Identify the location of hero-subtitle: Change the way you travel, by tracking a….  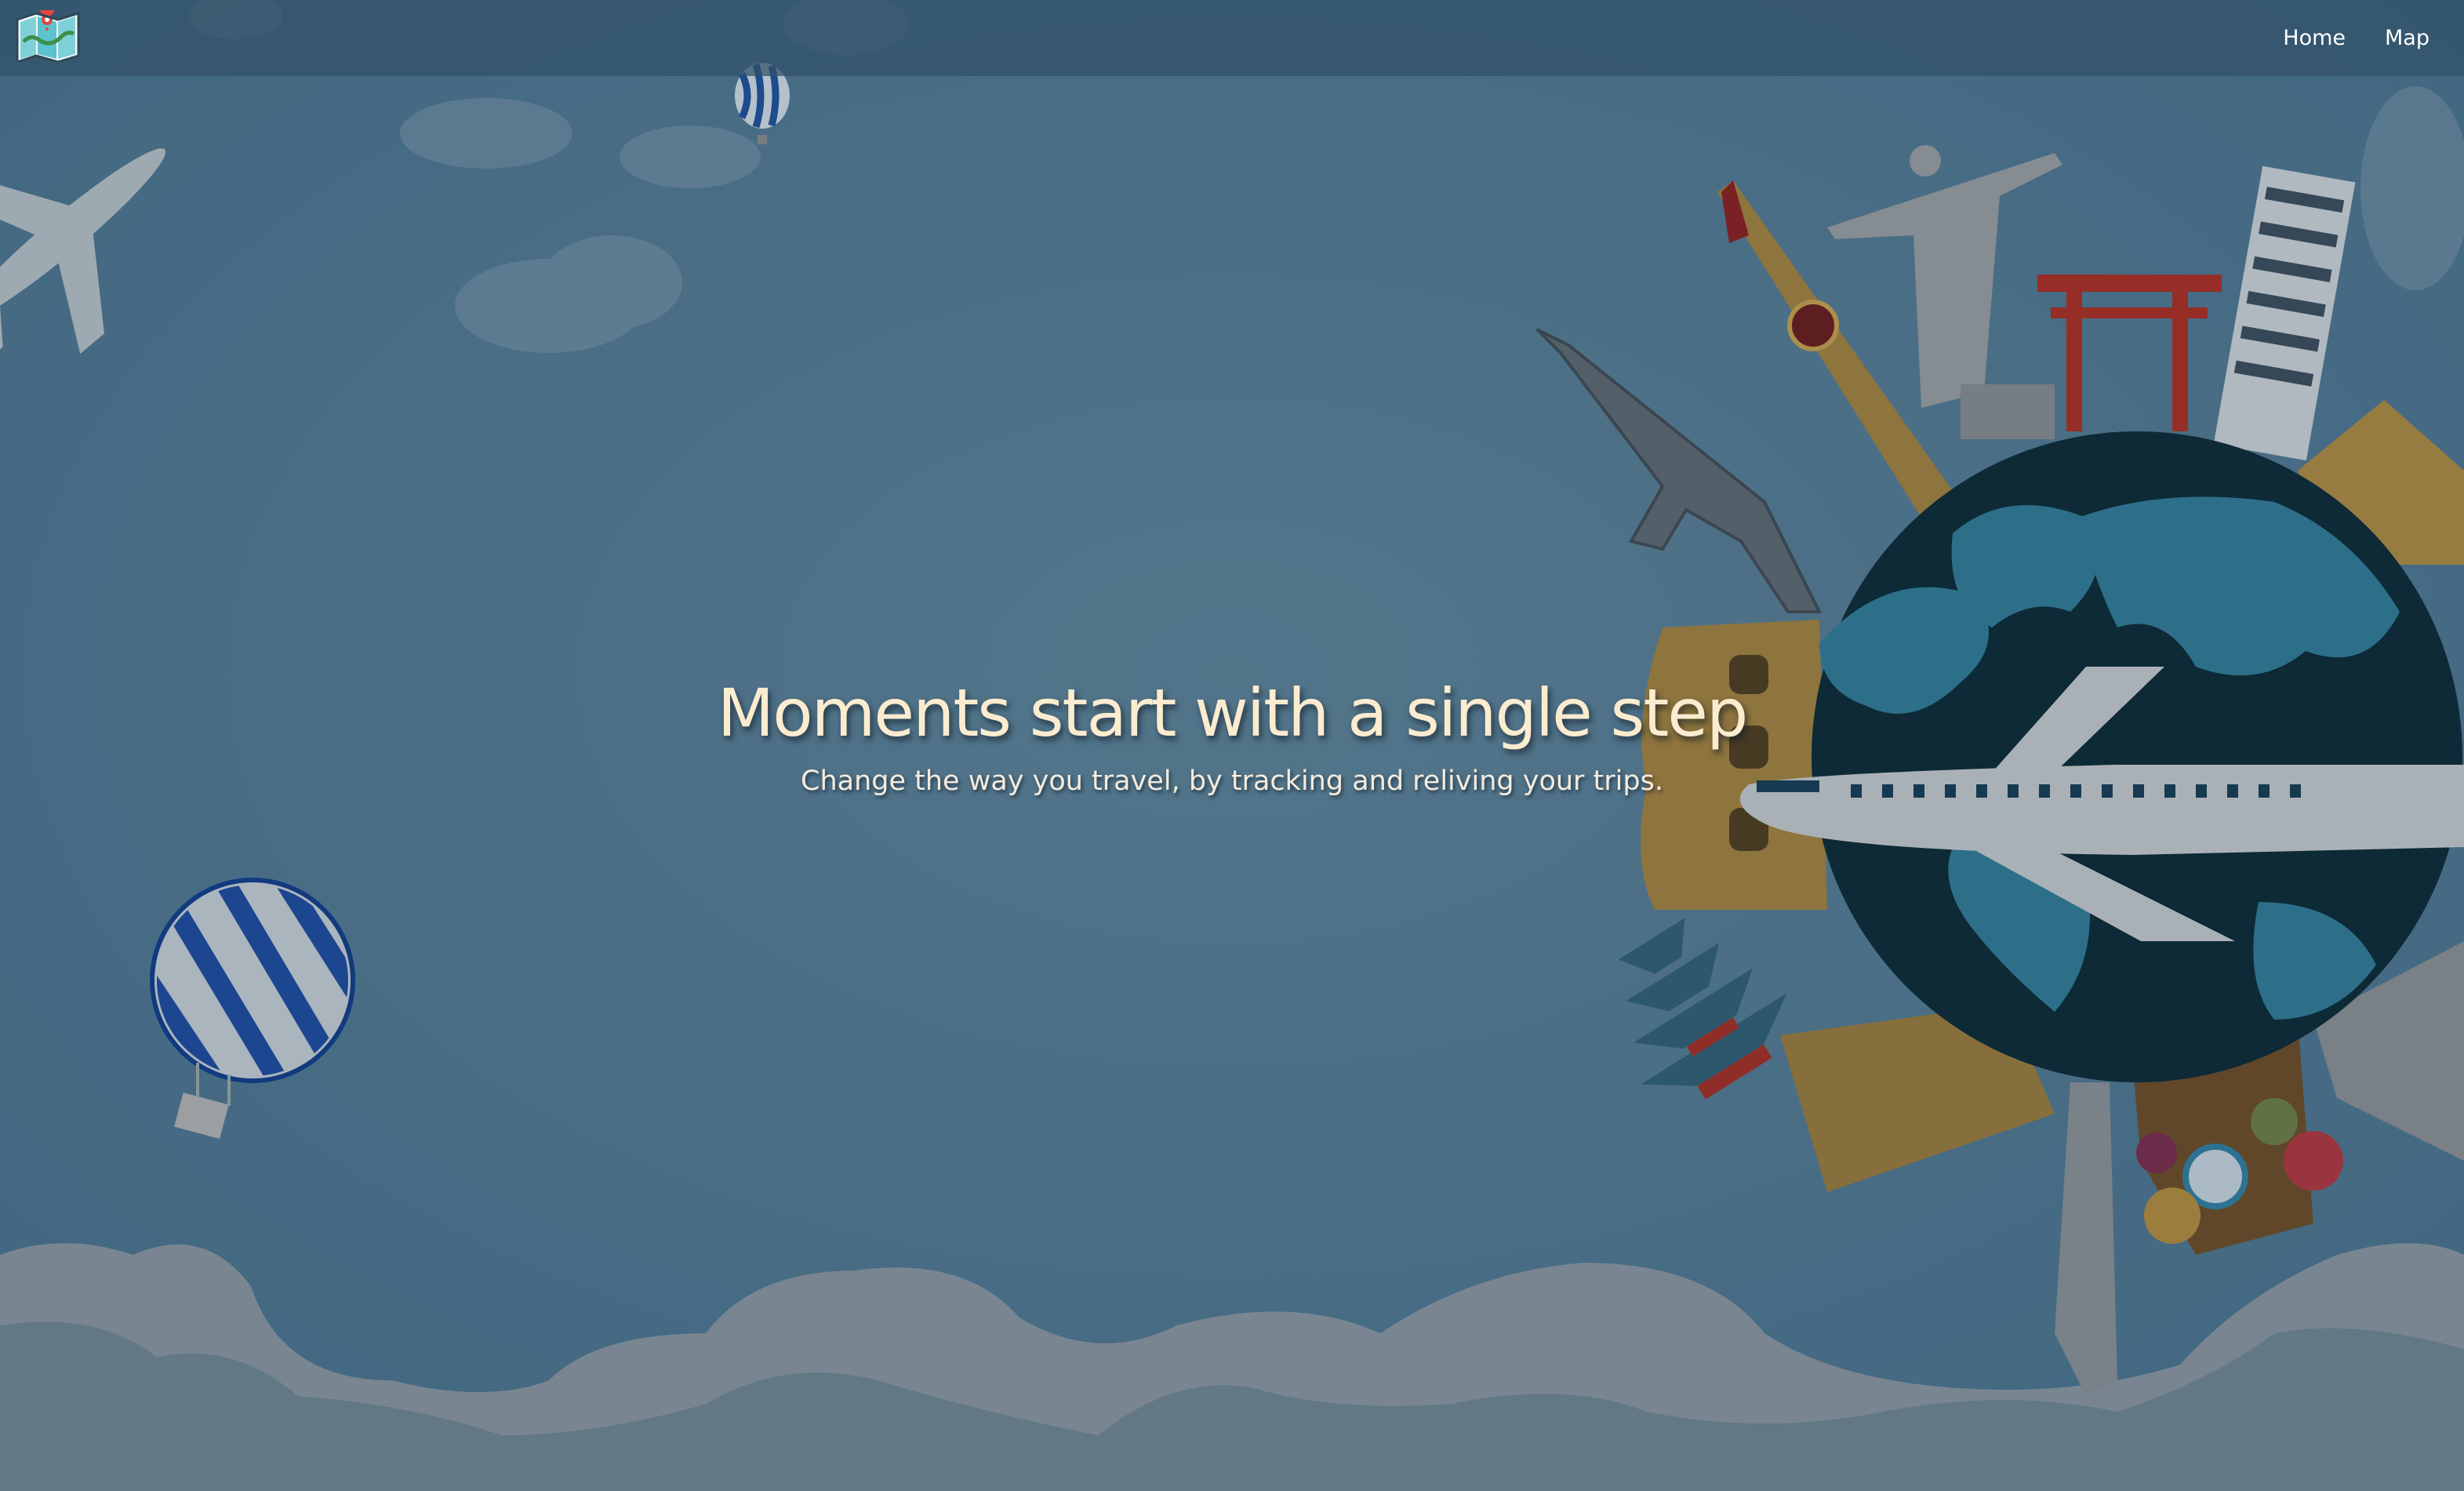
(1232, 782).